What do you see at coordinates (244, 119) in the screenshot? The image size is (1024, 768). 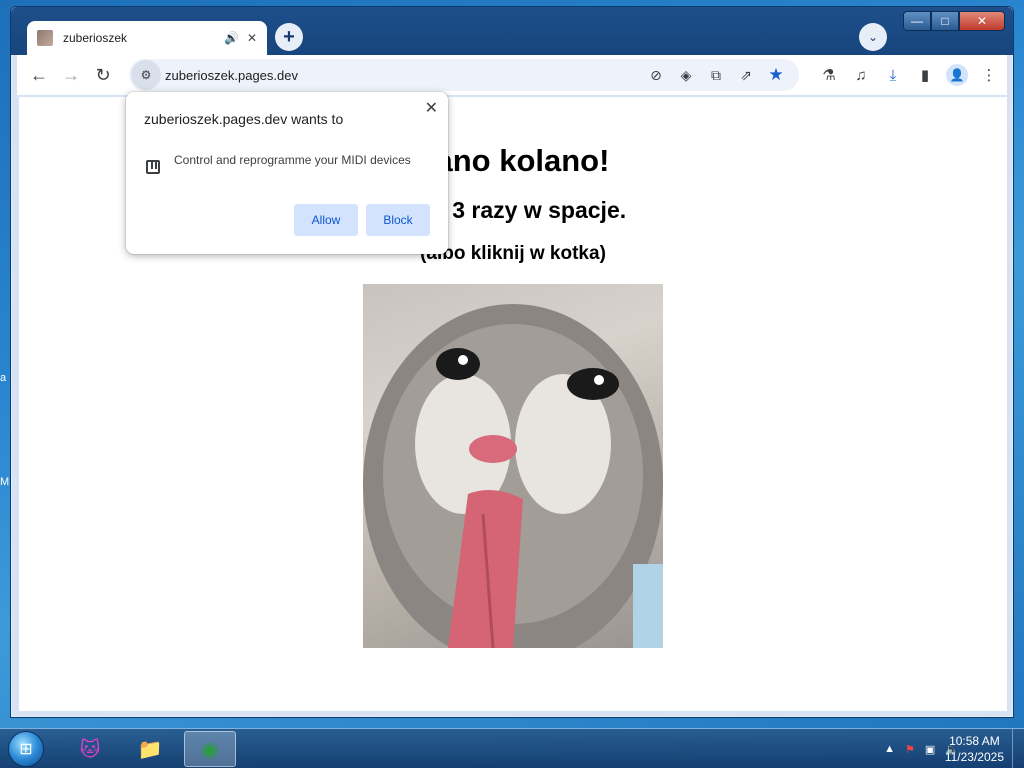 I see `popup-title: zuberioszek.pages.dev wants to` at bounding box center [244, 119].